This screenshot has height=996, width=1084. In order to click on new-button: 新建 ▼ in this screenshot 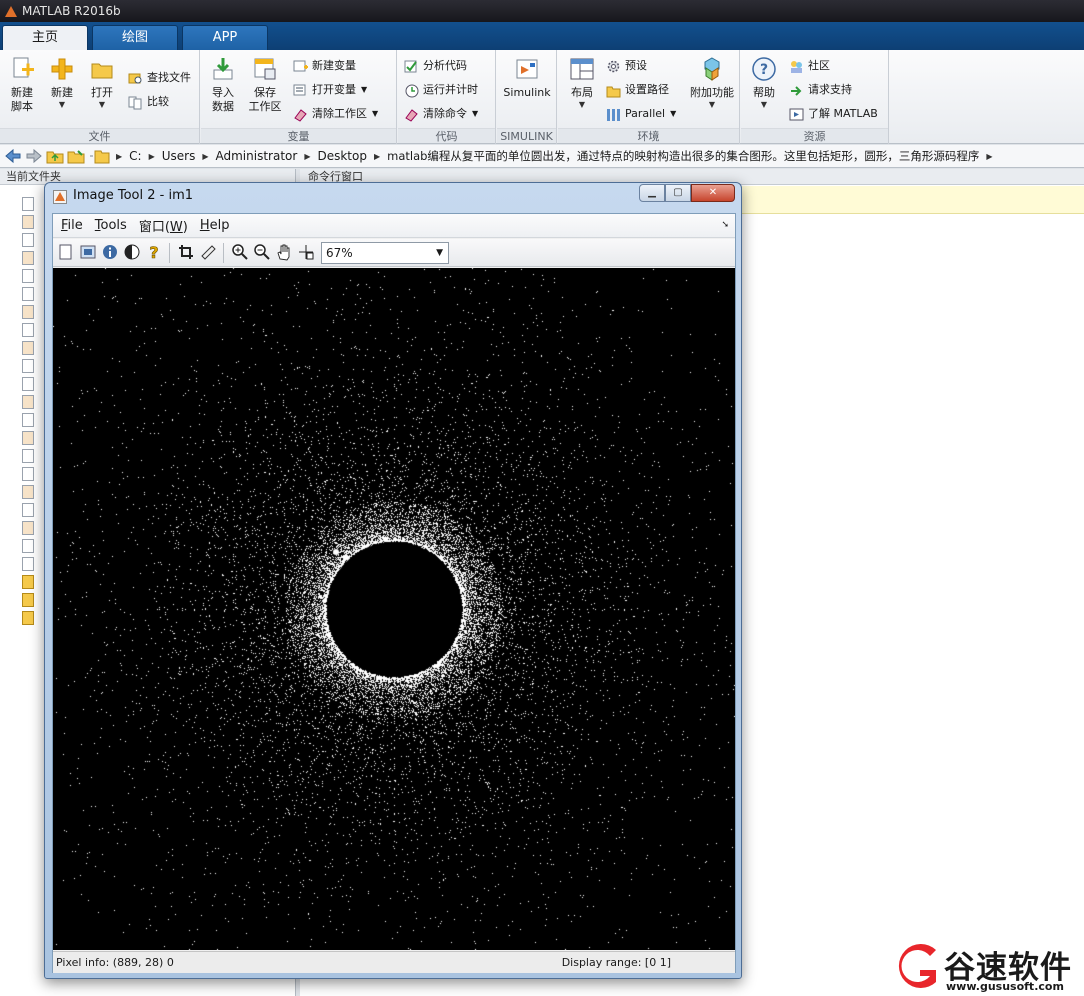, I will do `click(62, 82)`.